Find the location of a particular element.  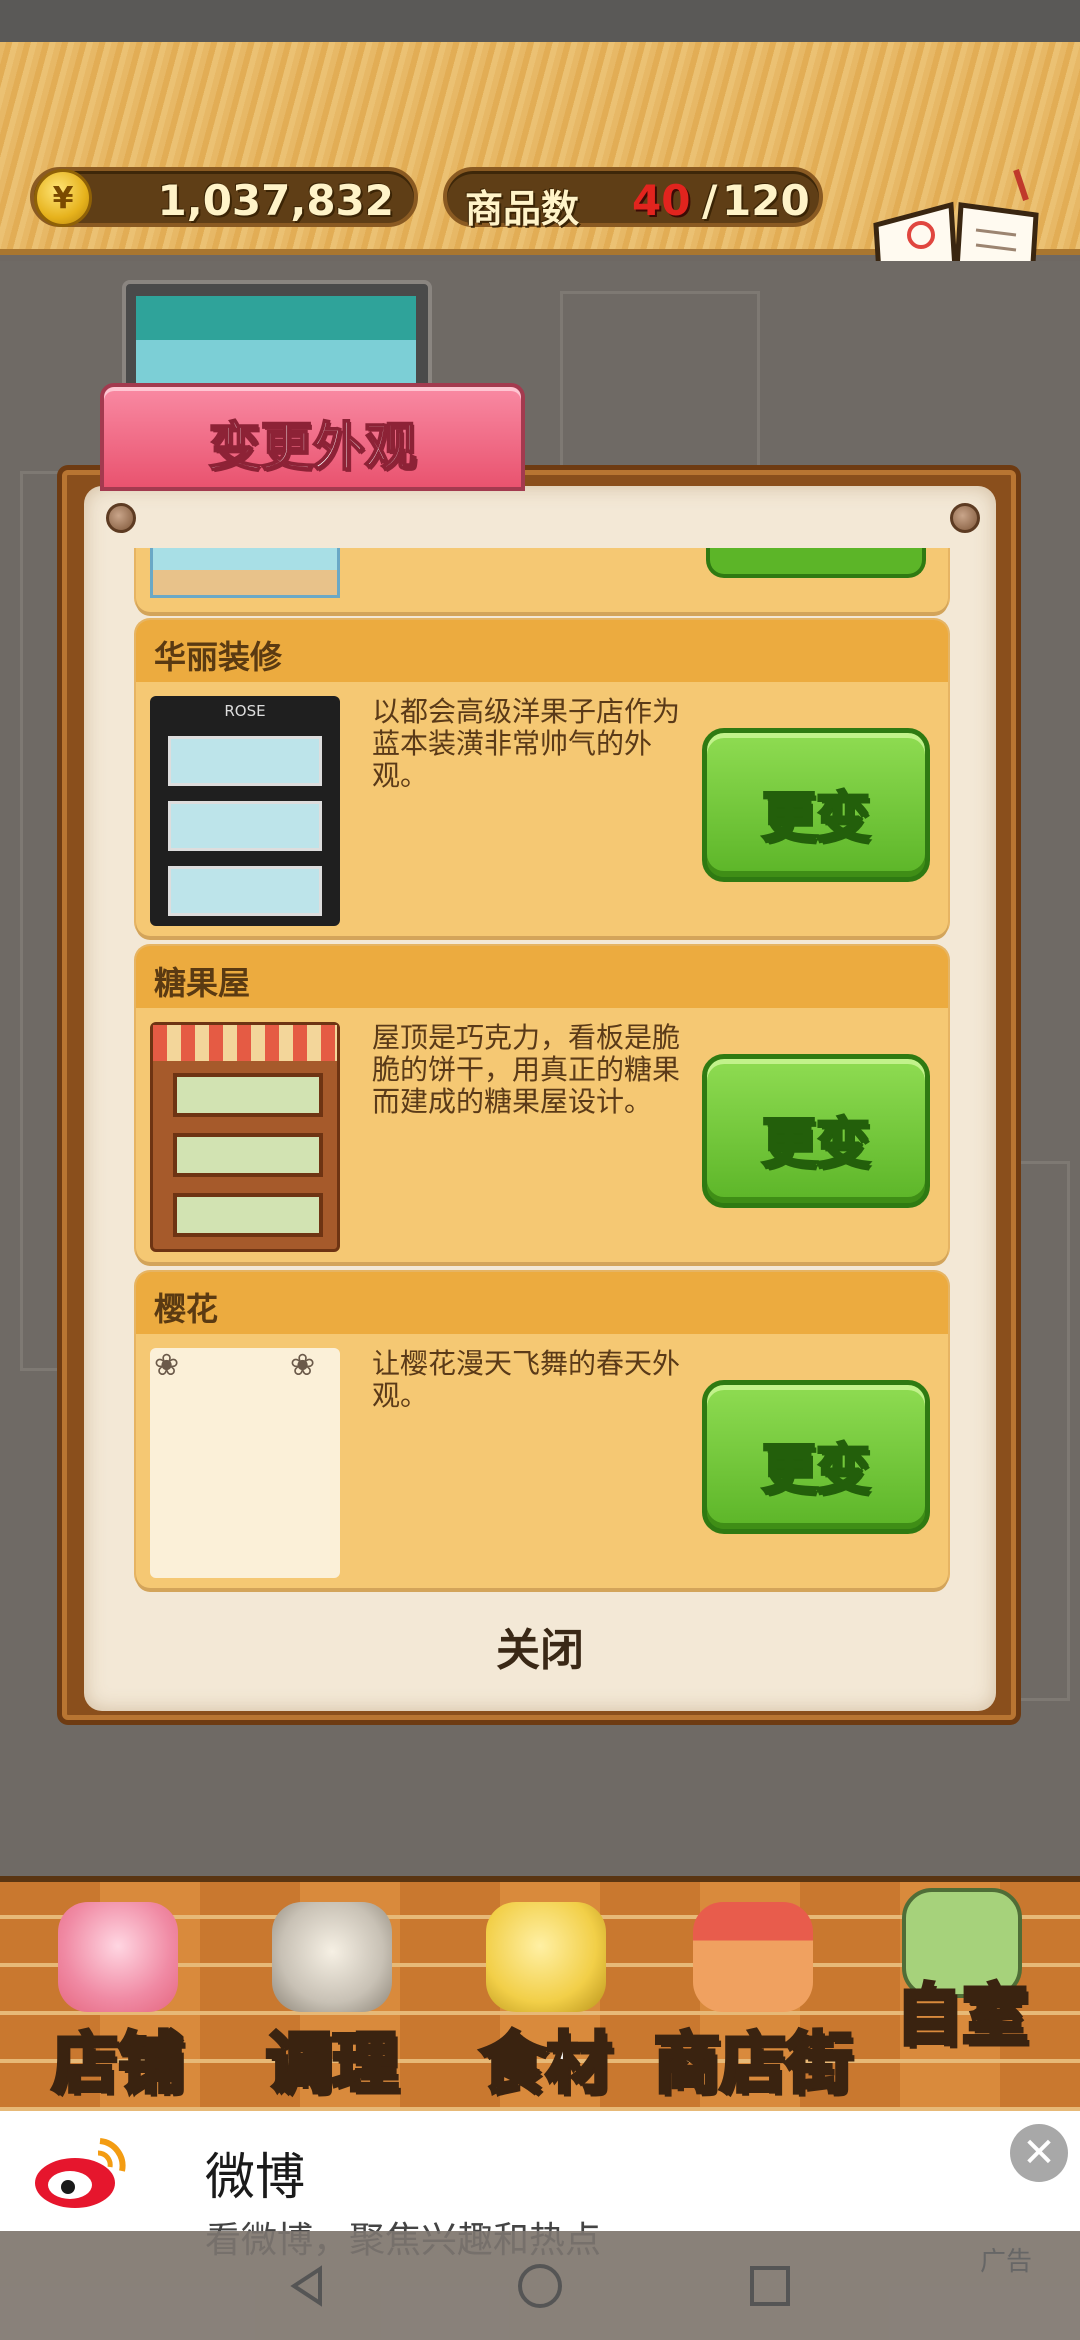

back-icon is located at coordinates (307, 2286).